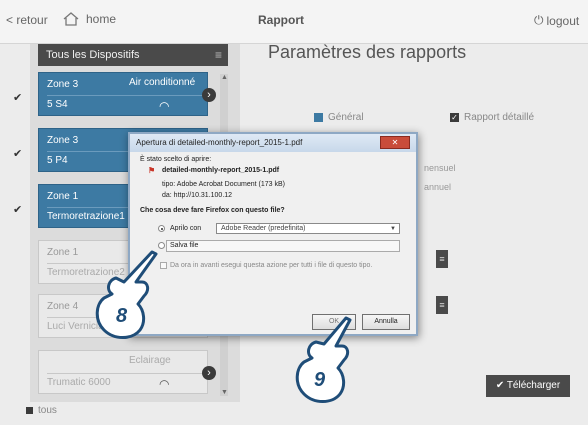 This screenshot has height=425, width=588. I want to click on cancel-button: Annulla, so click(386, 322).